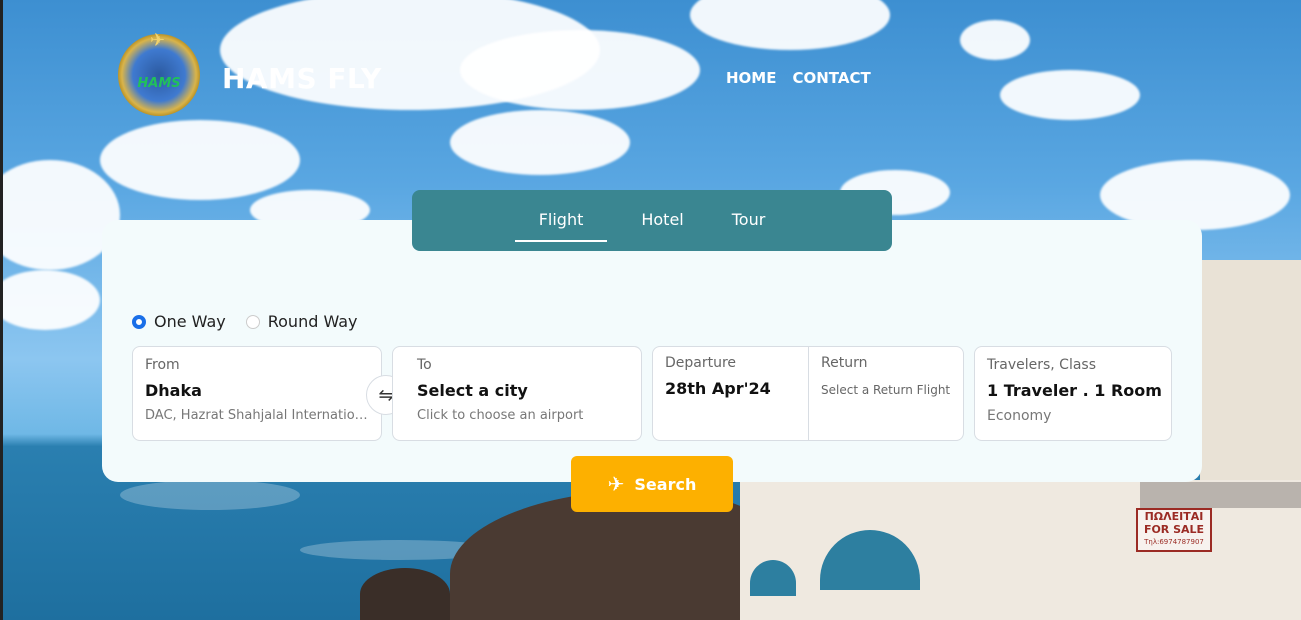  Describe the element at coordinates (1042, 365) in the screenshot. I see `travelers-label: Travelers, Class` at that location.